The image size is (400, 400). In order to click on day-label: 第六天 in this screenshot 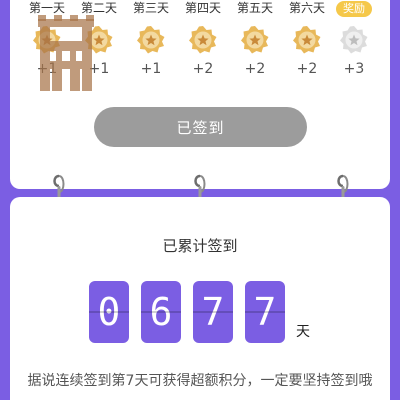, I will do `click(306, 8)`.